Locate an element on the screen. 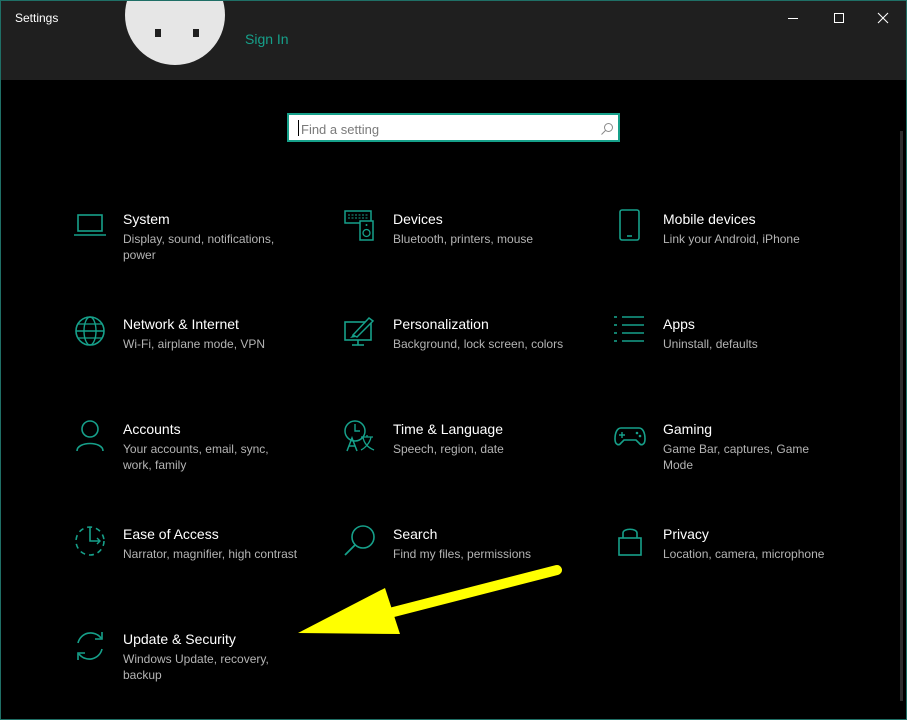  tile-title: Mobile devices is located at coordinates (709, 219).